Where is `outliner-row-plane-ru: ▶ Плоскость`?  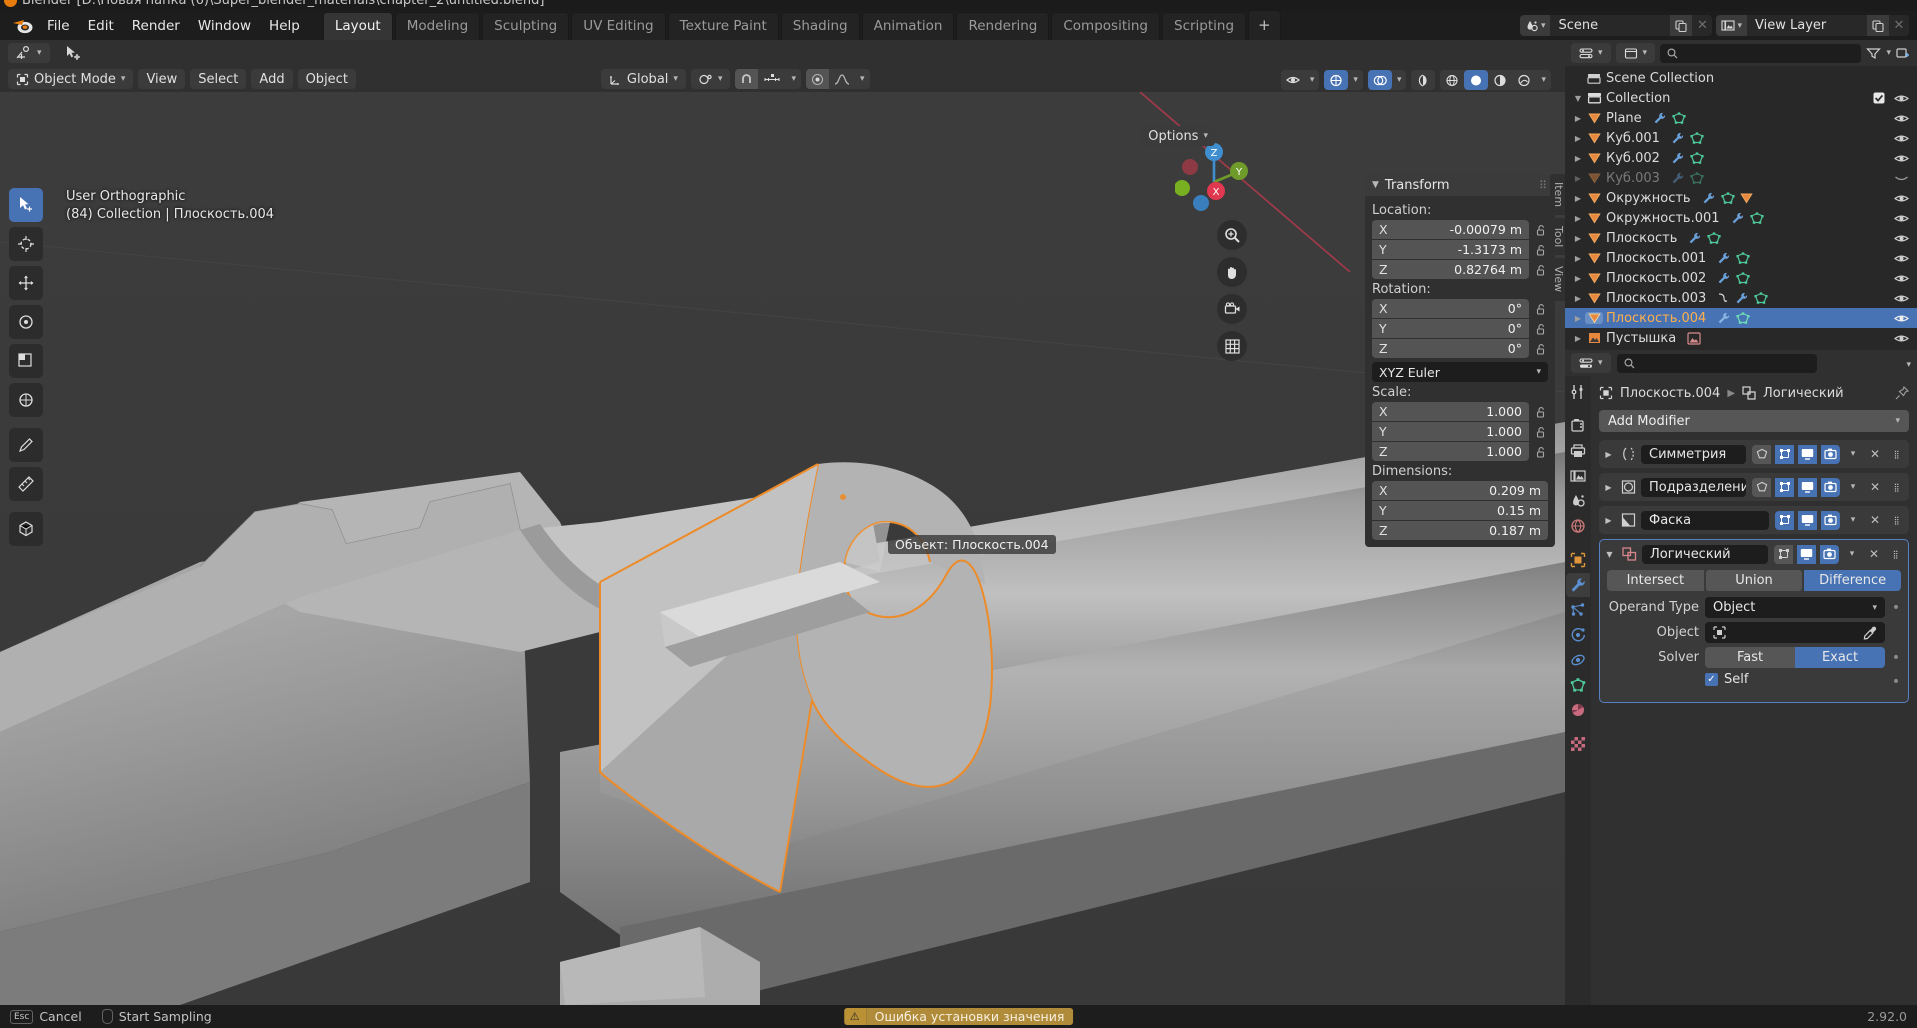 outliner-row-plane-ru: ▶ Плоскость is located at coordinates (1741, 238).